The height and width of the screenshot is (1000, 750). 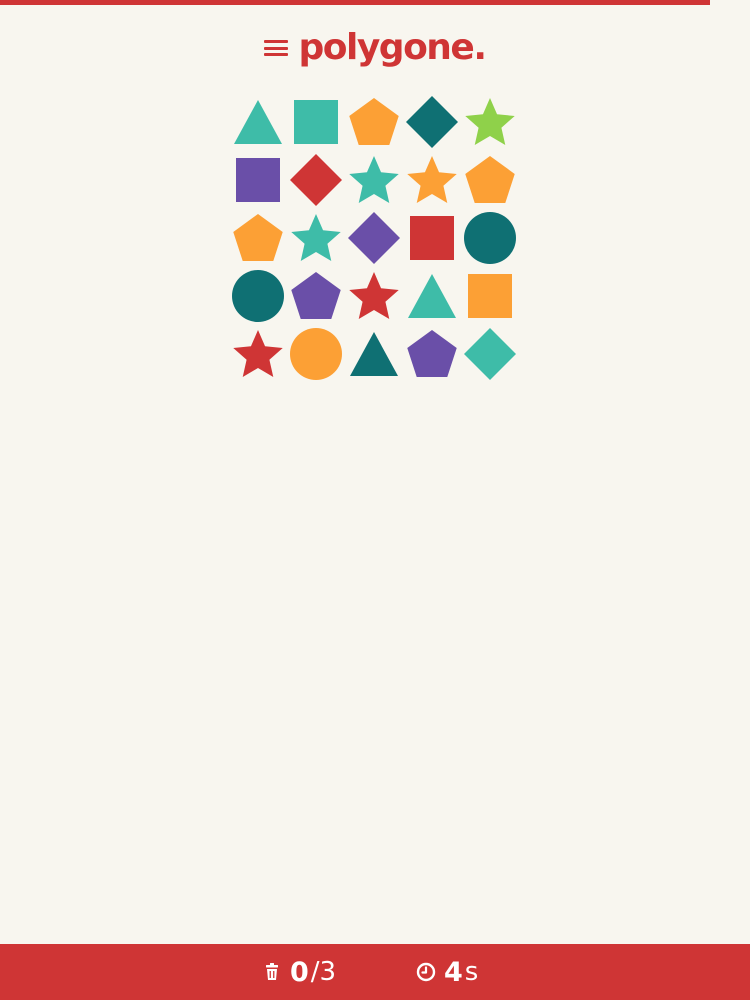 I want to click on dark-teal-triangle-tile, so click(x=374, y=354).